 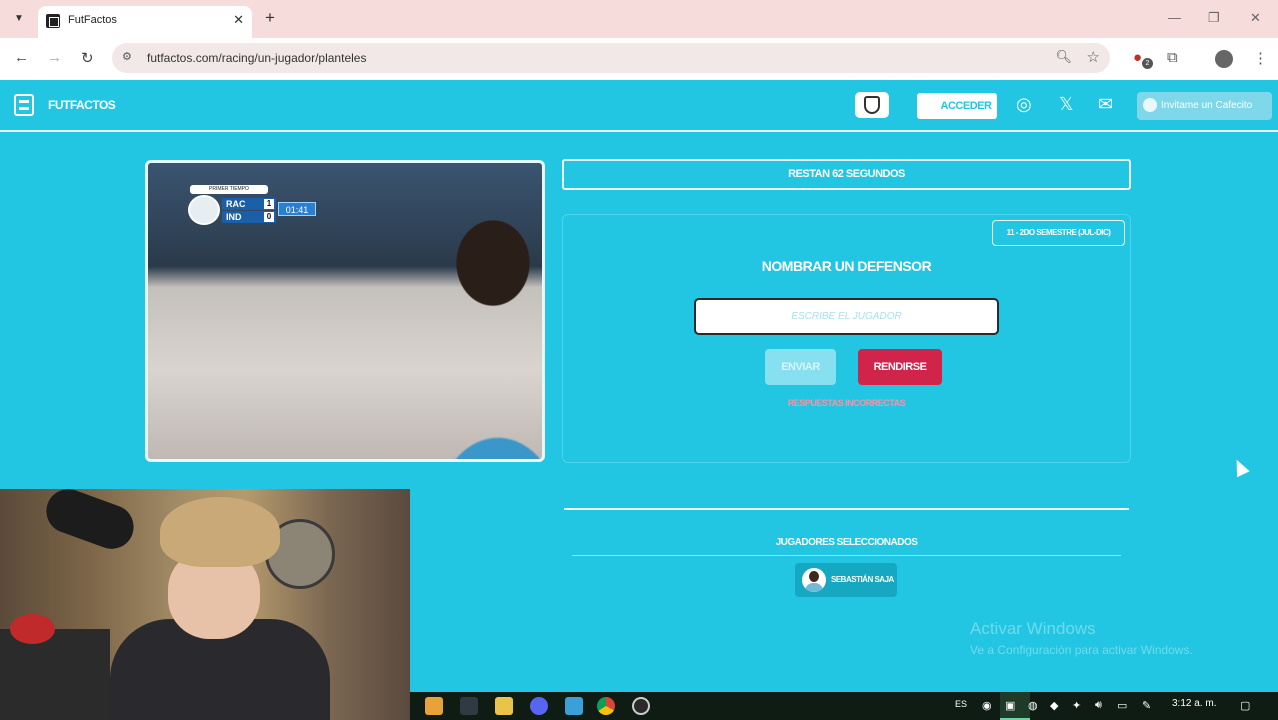 I want to click on minimize-icon: —, so click(x=1174, y=17).